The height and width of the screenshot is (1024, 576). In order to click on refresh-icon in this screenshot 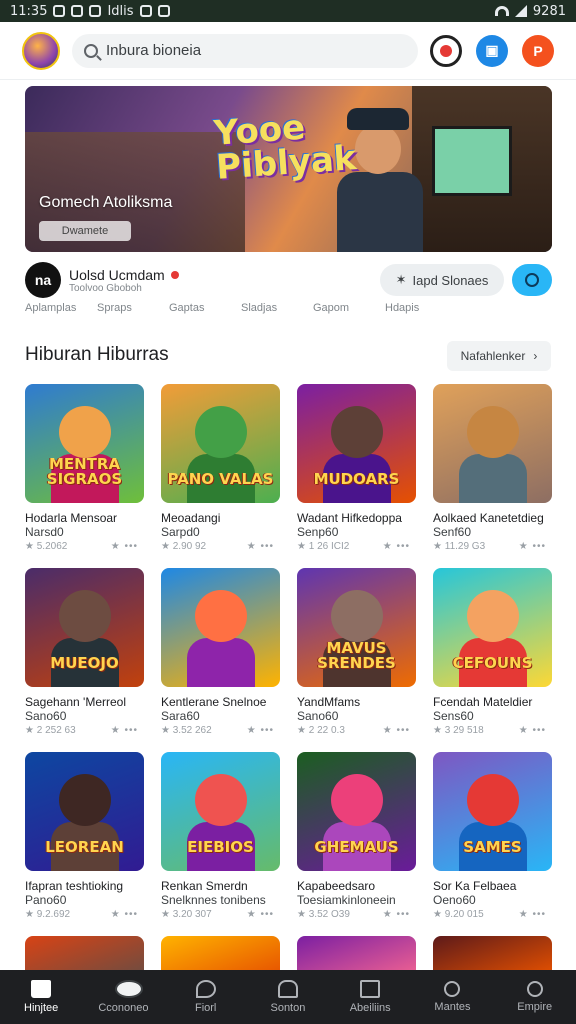, I will do `click(532, 280)`.